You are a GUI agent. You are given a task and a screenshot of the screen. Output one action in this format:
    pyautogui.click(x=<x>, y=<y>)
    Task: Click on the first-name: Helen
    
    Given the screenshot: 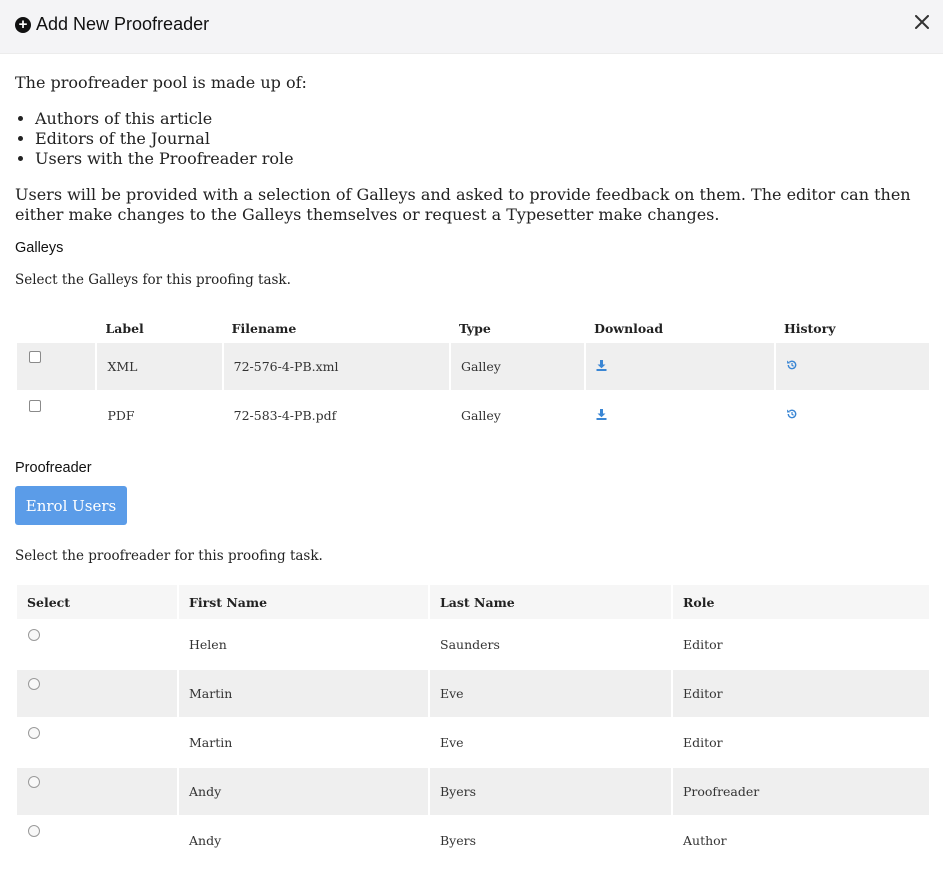 What is the action you would take?
    pyautogui.click(x=208, y=644)
    